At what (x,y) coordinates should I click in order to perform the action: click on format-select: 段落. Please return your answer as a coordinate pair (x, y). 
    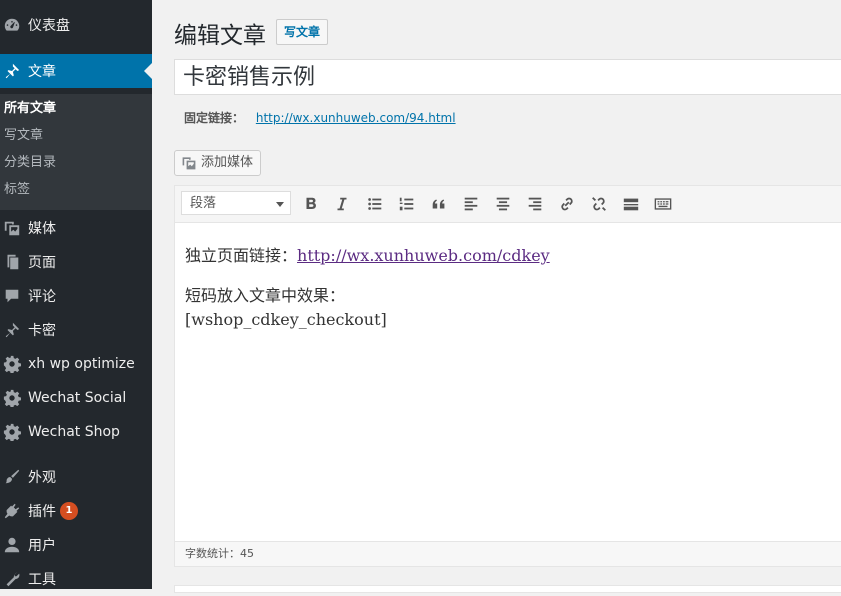
    Looking at the image, I should click on (236, 203).